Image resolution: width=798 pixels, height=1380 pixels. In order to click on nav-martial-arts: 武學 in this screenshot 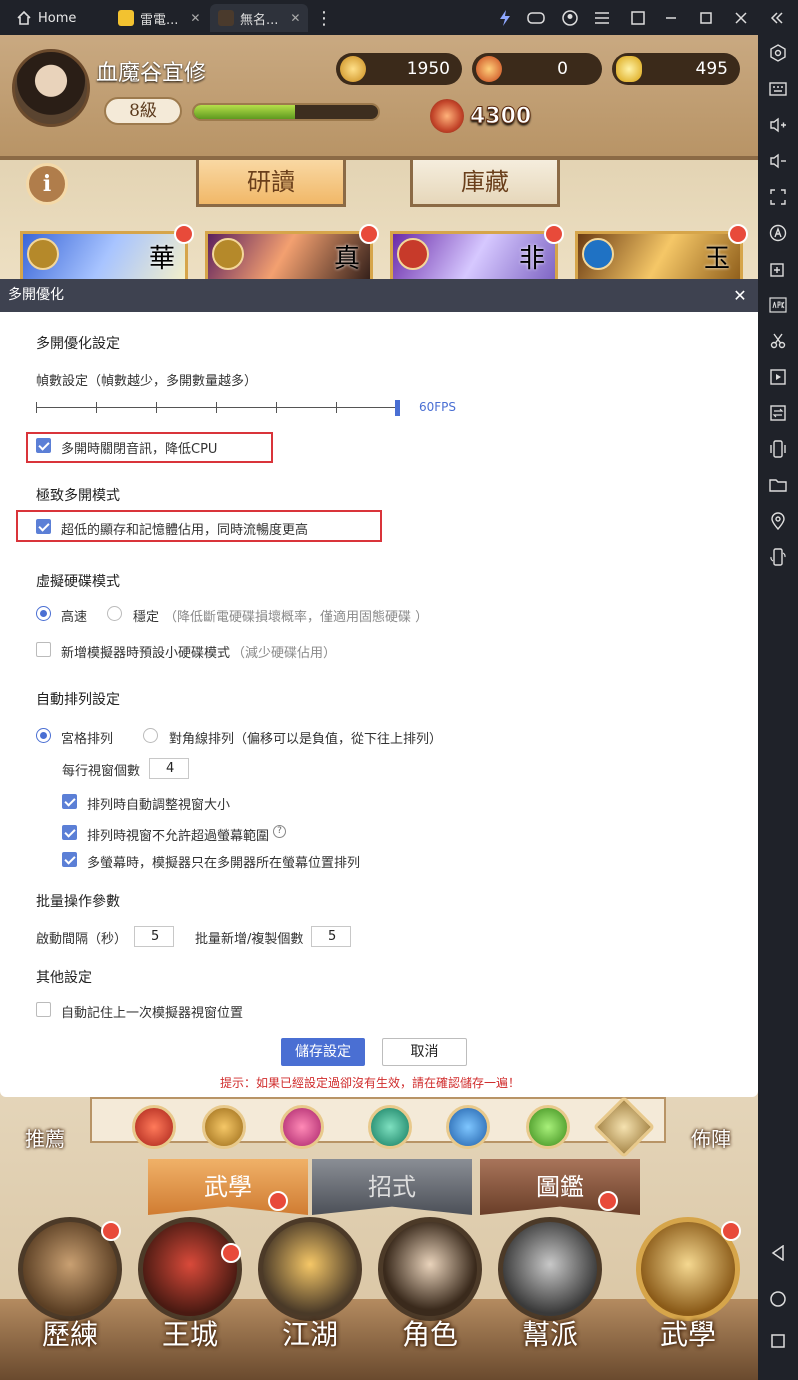, I will do `click(688, 1297)`.